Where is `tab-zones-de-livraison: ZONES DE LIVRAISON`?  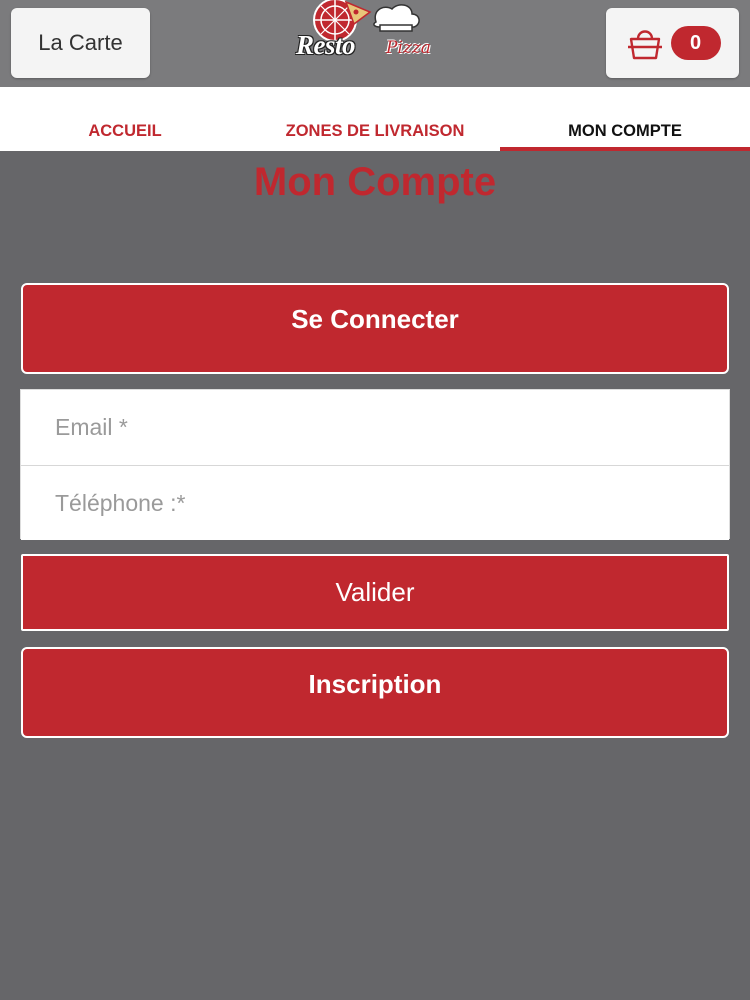
tab-zones-de-livraison: ZONES DE LIVRAISON is located at coordinates (375, 119).